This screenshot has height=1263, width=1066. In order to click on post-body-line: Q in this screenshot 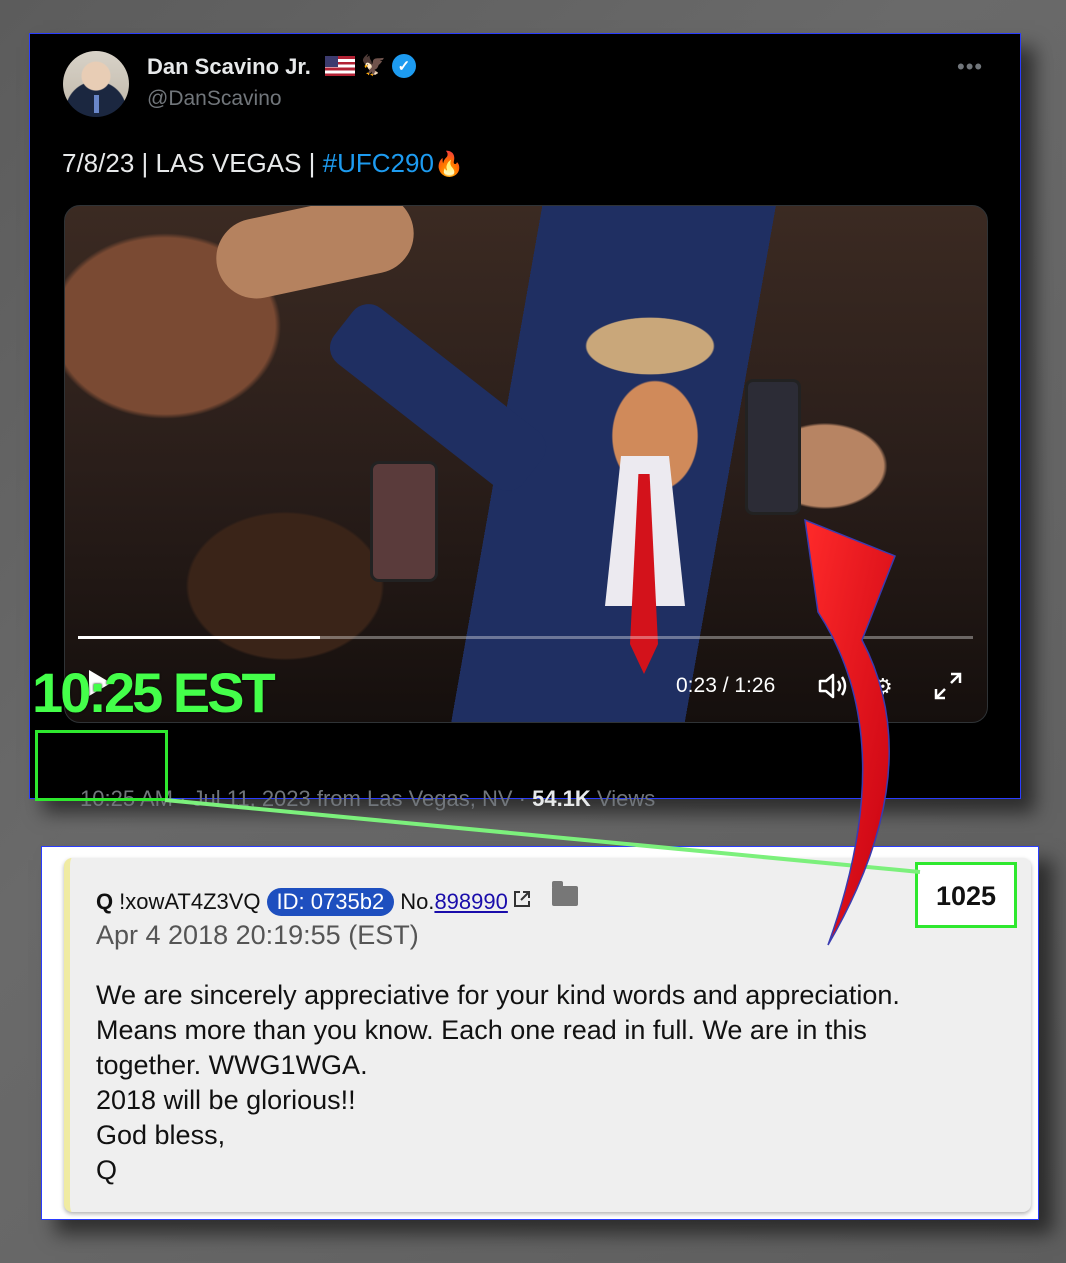, I will do `click(107, 1170)`.